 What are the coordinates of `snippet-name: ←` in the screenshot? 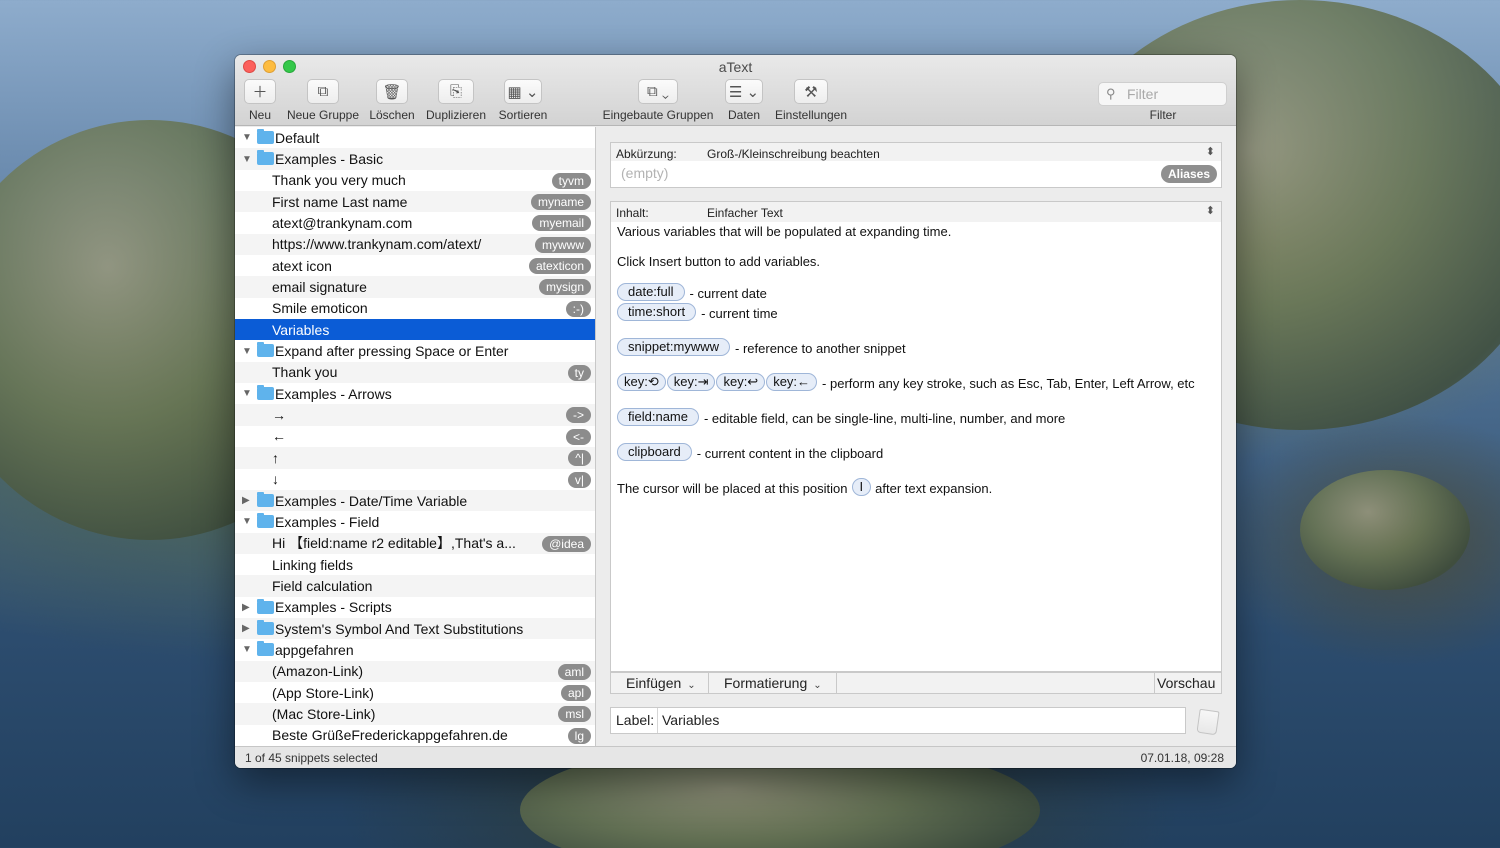 It's located at (279, 436).